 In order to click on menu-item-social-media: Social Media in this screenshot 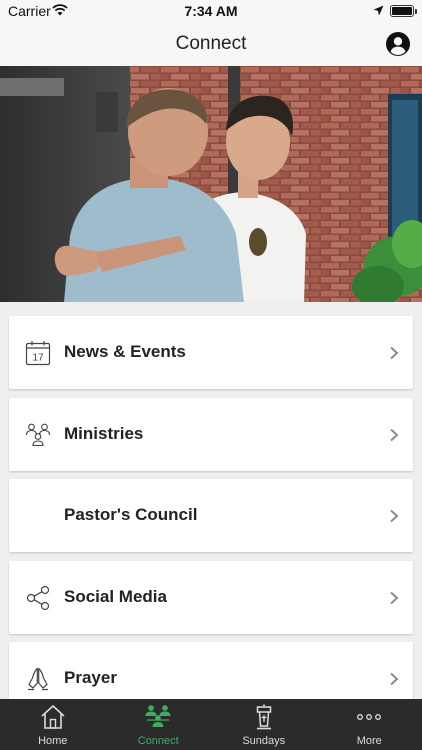, I will do `click(211, 597)`.